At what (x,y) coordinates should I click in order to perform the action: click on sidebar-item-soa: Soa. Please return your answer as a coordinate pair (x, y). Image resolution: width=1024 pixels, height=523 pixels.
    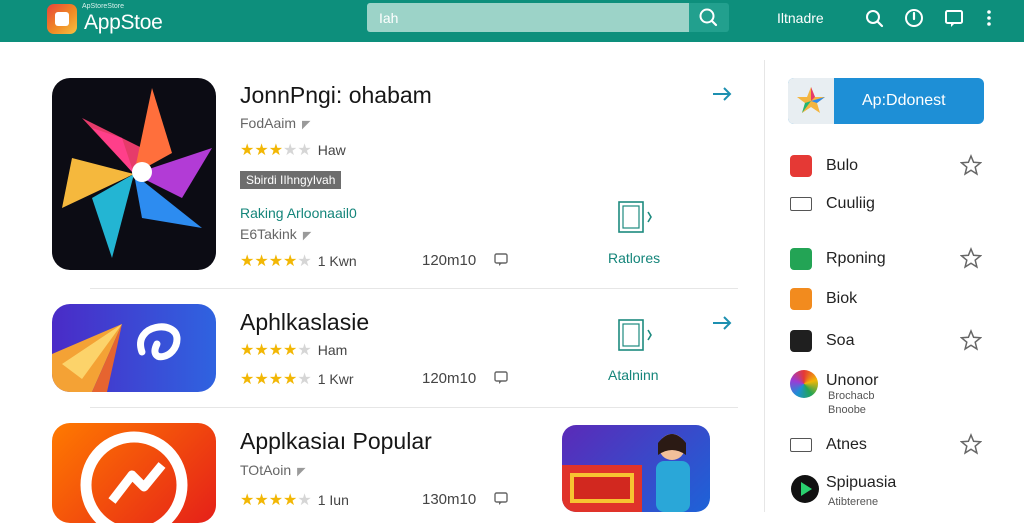
    Looking at the image, I should click on (888, 341).